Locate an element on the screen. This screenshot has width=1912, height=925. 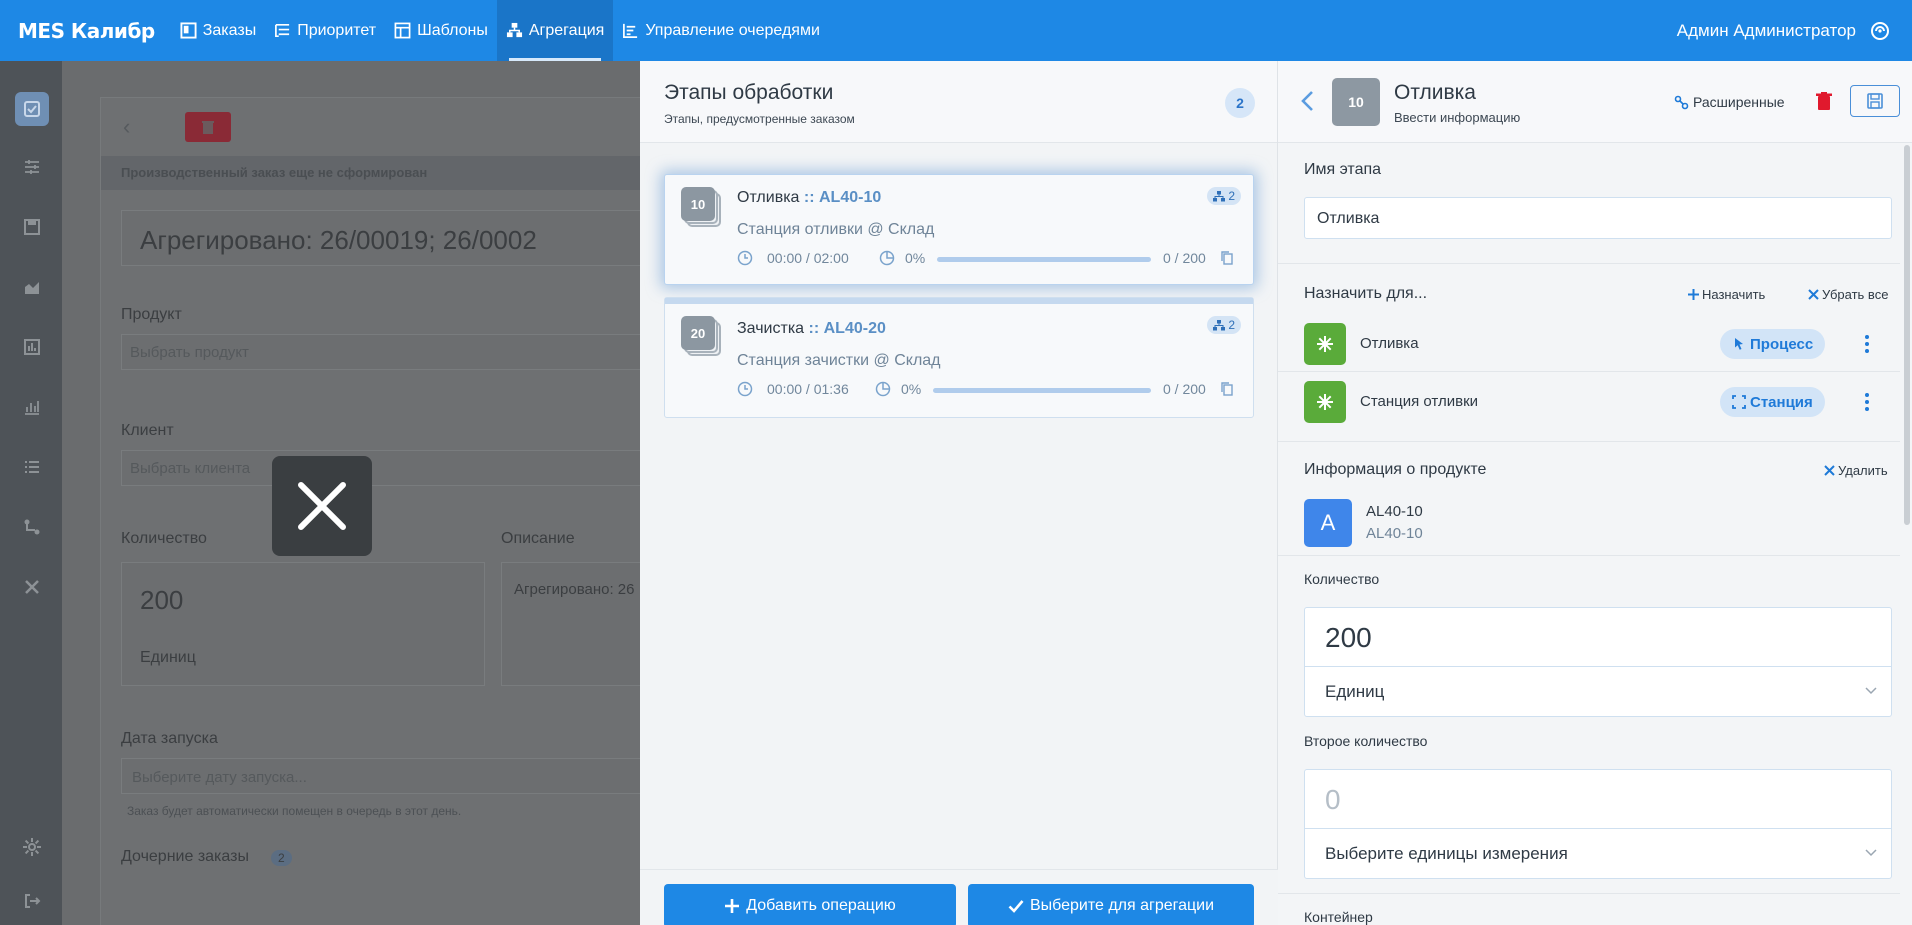
client-label: Клиент is located at coordinates (147, 430).